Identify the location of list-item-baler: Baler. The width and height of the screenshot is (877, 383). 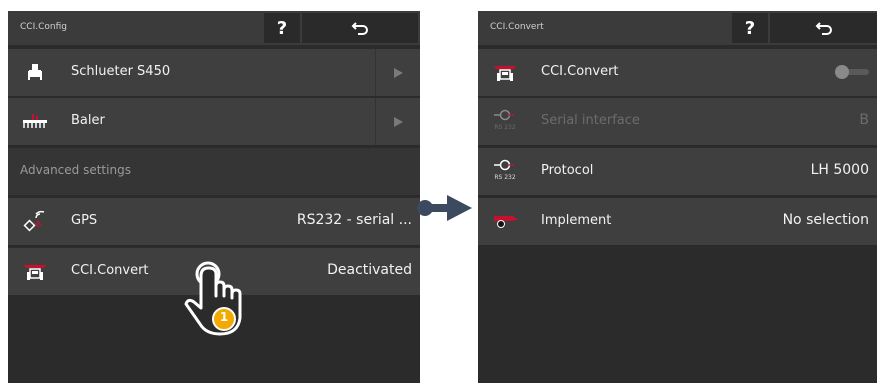
(214, 121).